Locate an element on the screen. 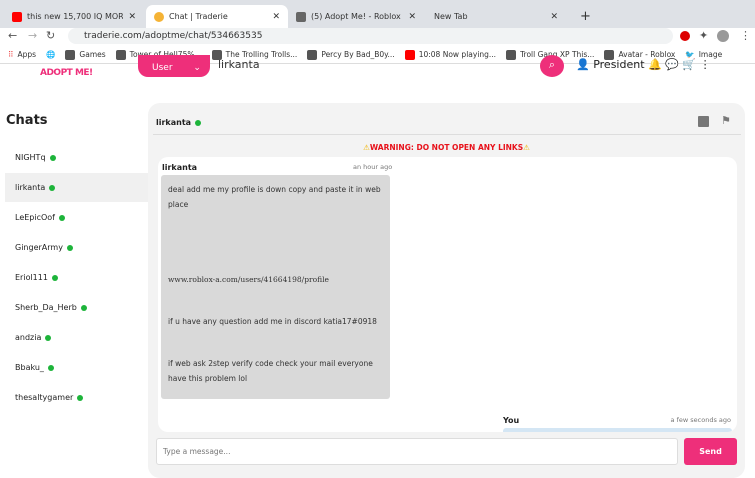 The height and width of the screenshot is (478, 755). chat-item: GingerArmy is located at coordinates (76, 247).